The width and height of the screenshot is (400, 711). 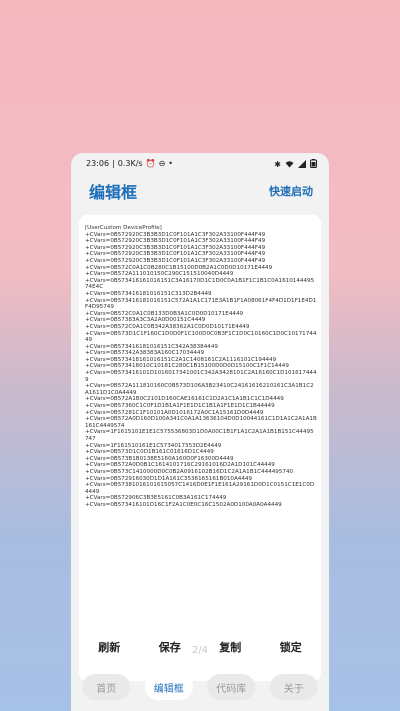 What do you see at coordinates (168, 687) in the screenshot?
I see `nav-editor: 编辑框` at bounding box center [168, 687].